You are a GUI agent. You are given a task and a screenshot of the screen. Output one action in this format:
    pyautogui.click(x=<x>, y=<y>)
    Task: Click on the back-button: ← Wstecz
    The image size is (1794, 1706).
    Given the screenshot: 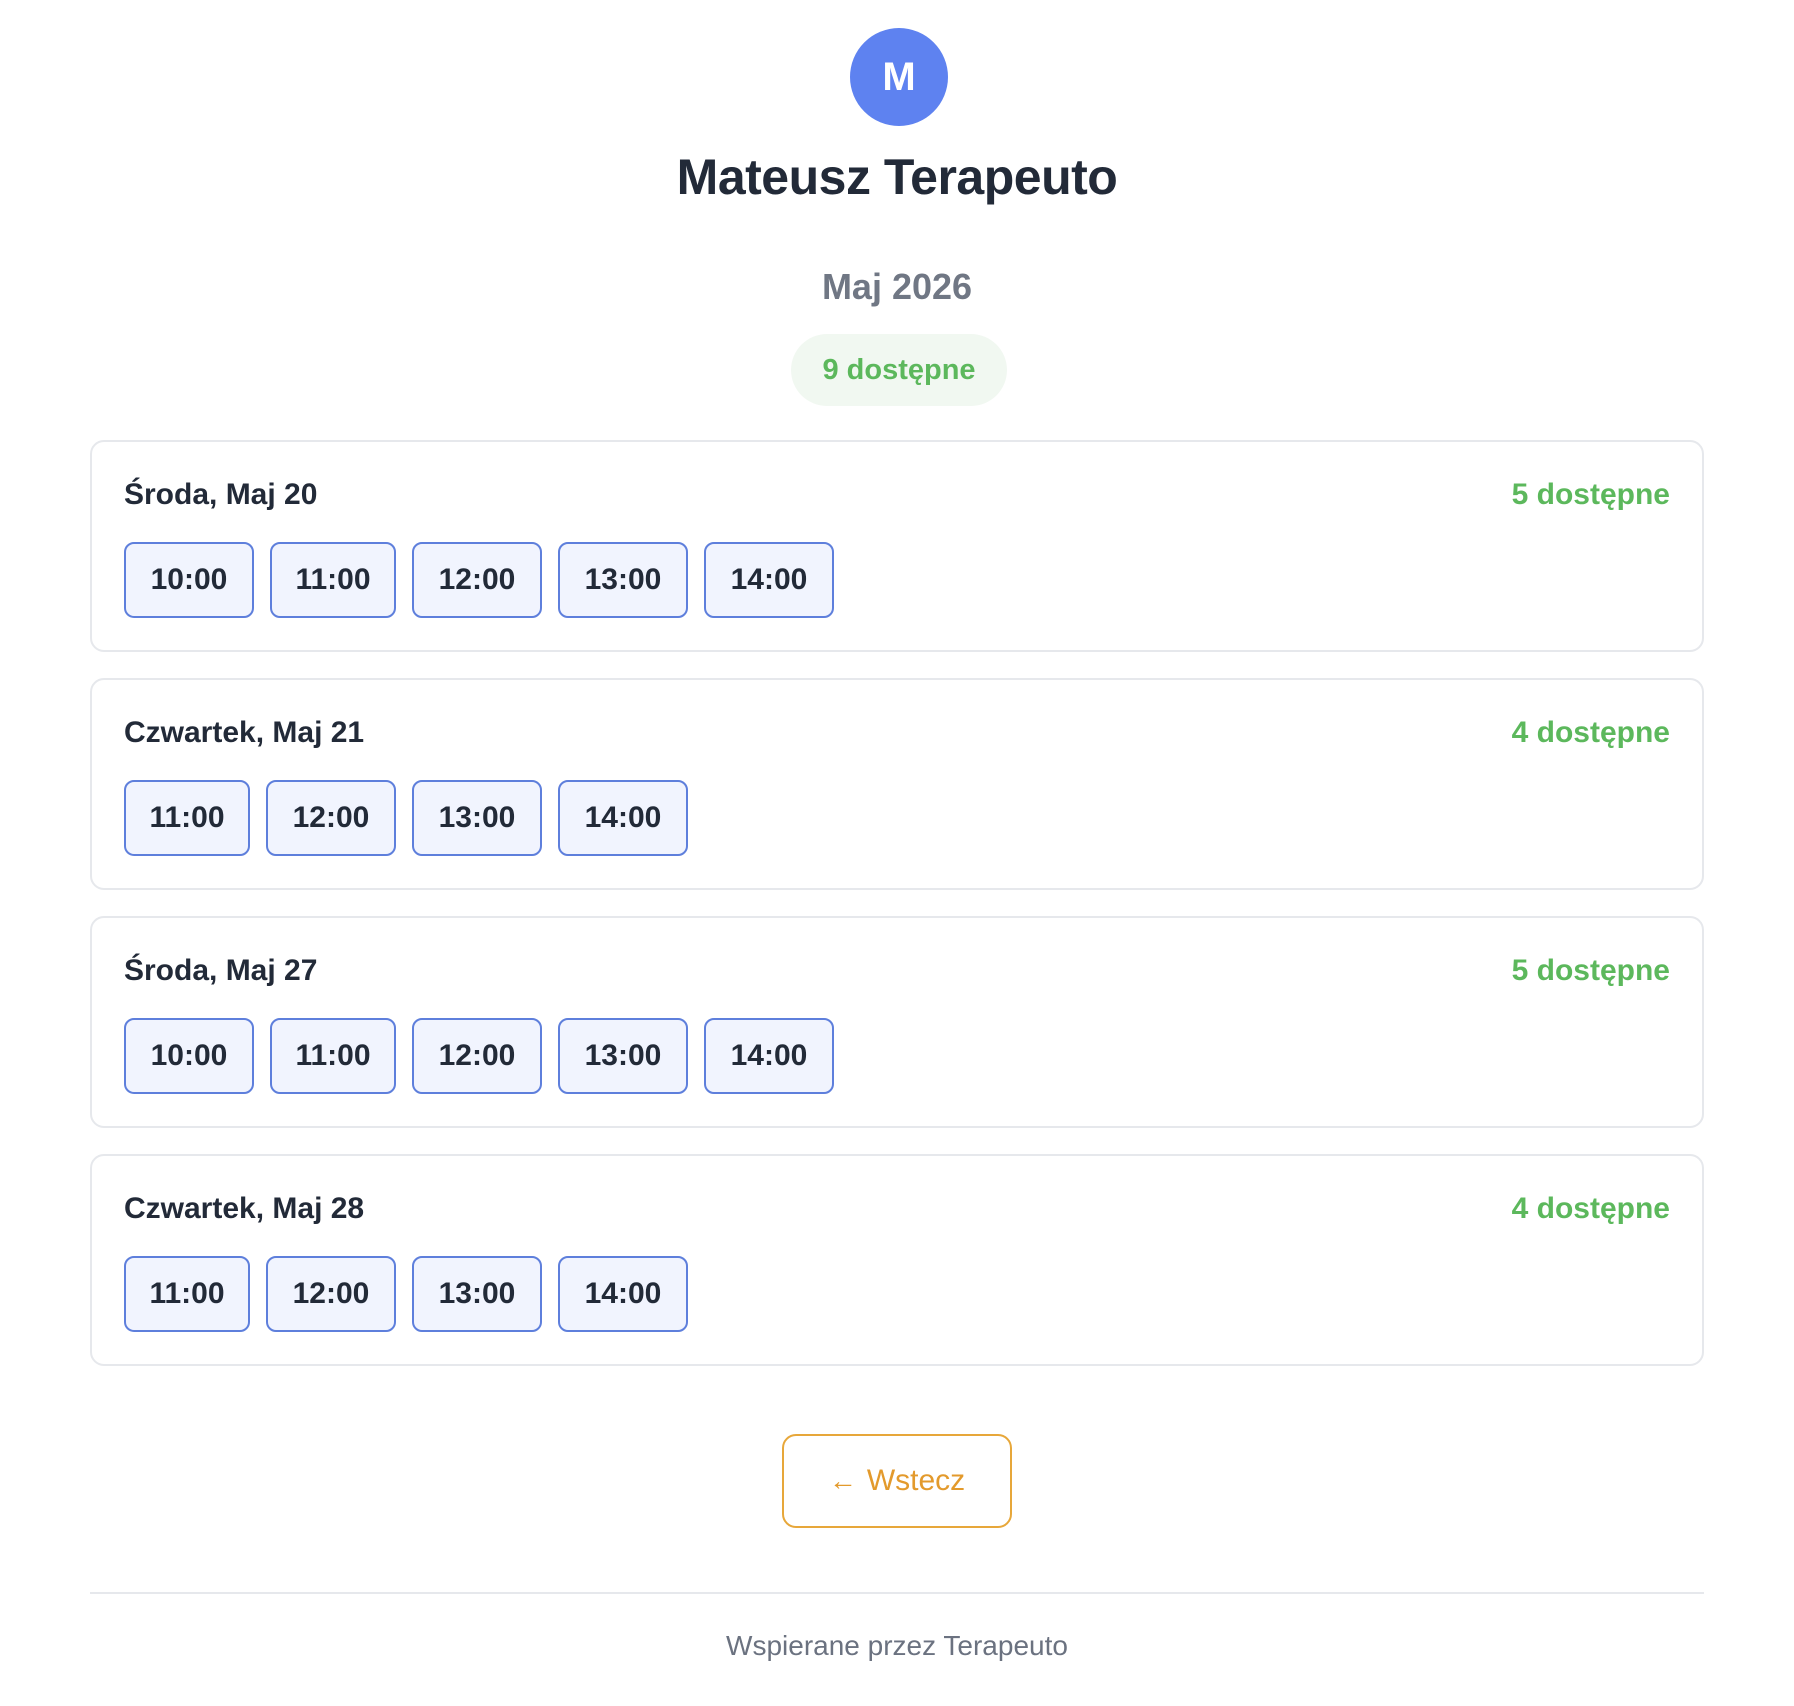 What is the action you would take?
    pyautogui.click(x=897, y=1481)
    